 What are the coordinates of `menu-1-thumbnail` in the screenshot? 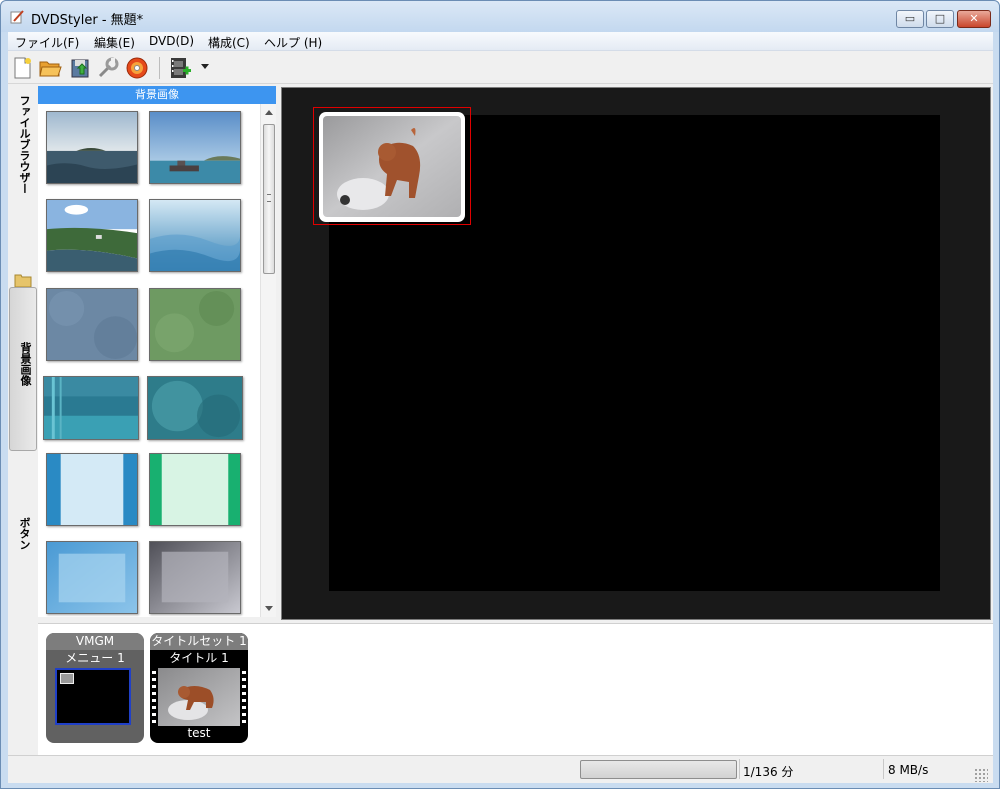 It's located at (93, 696).